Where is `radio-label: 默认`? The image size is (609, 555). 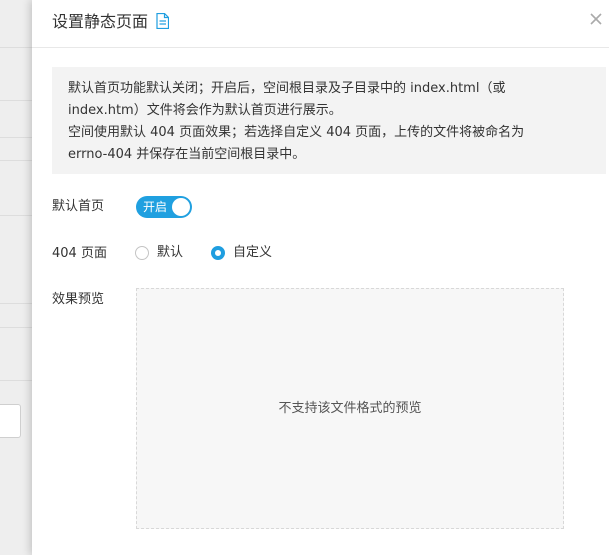
radio-label: 默认 is located at coordinates (170, 252).